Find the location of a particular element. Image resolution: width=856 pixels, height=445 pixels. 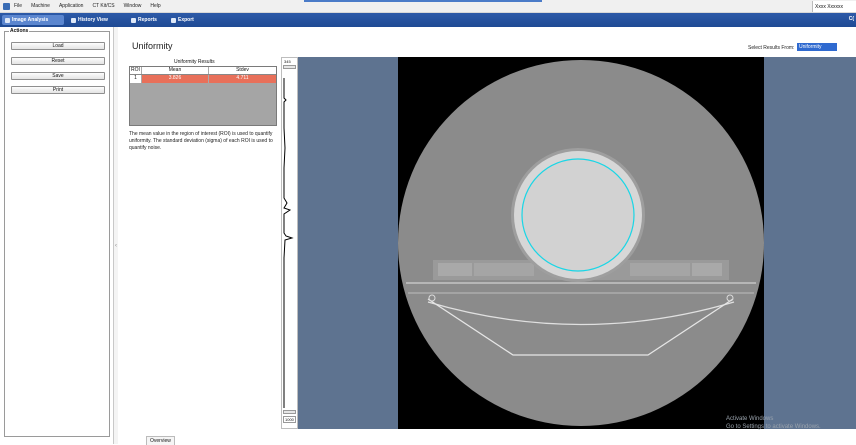

profile-curve is located at coordinates (288, 243).